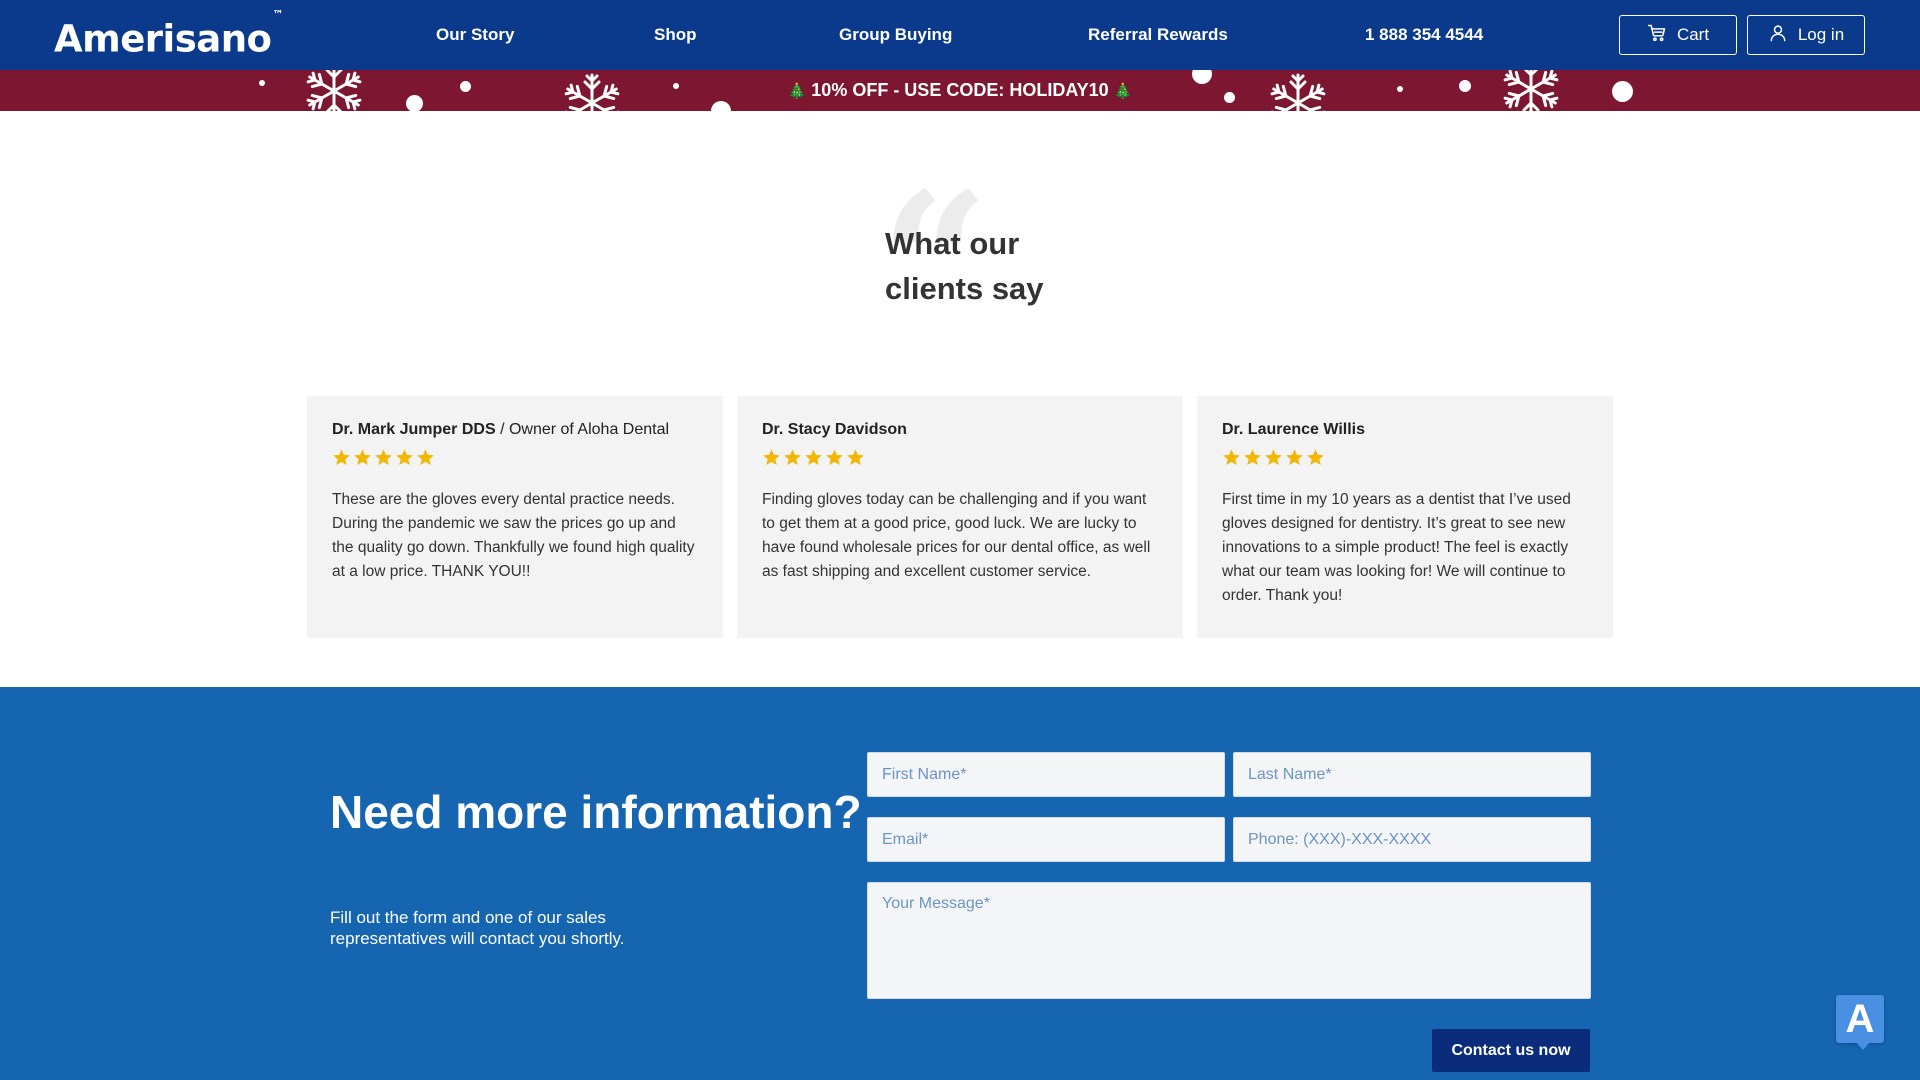 This screenshot has height=1080, width=1920. I want to click on last-name-input, so click(1412, 774).